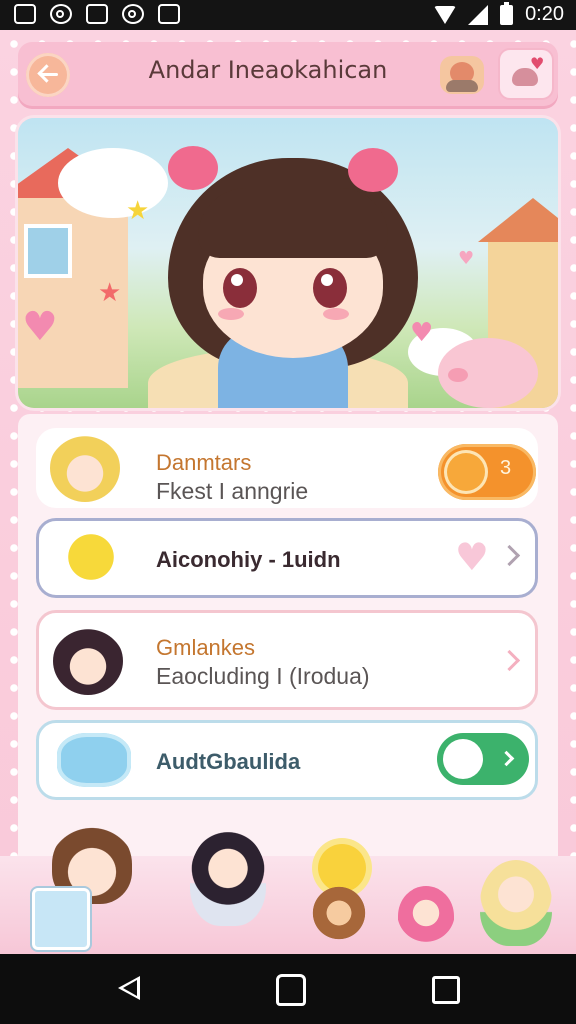 The image size is (576, 1024). Describe the element at coordinates (544, 14) in the screenshot. I see `status-time: 0:20` at that location.